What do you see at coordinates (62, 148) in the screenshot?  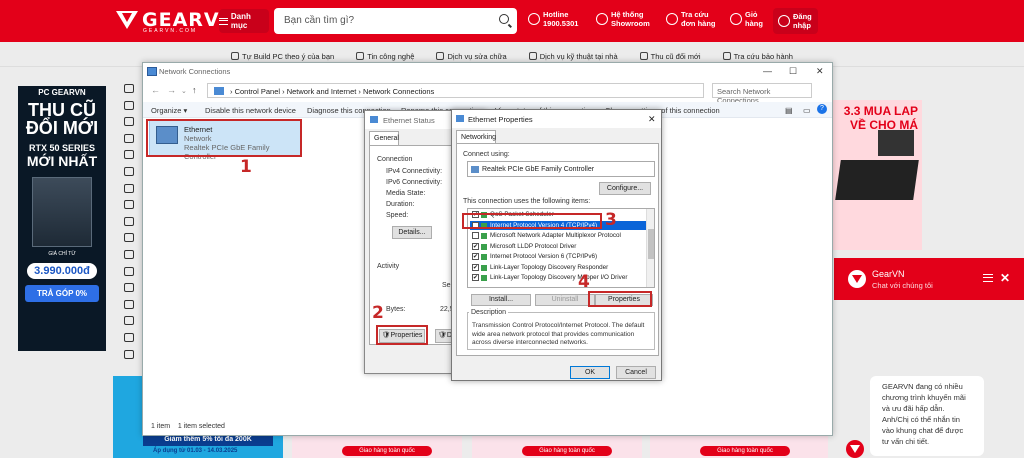 I see `banner-series: RTX 50 SERIES` at bounding box center [62, 148].